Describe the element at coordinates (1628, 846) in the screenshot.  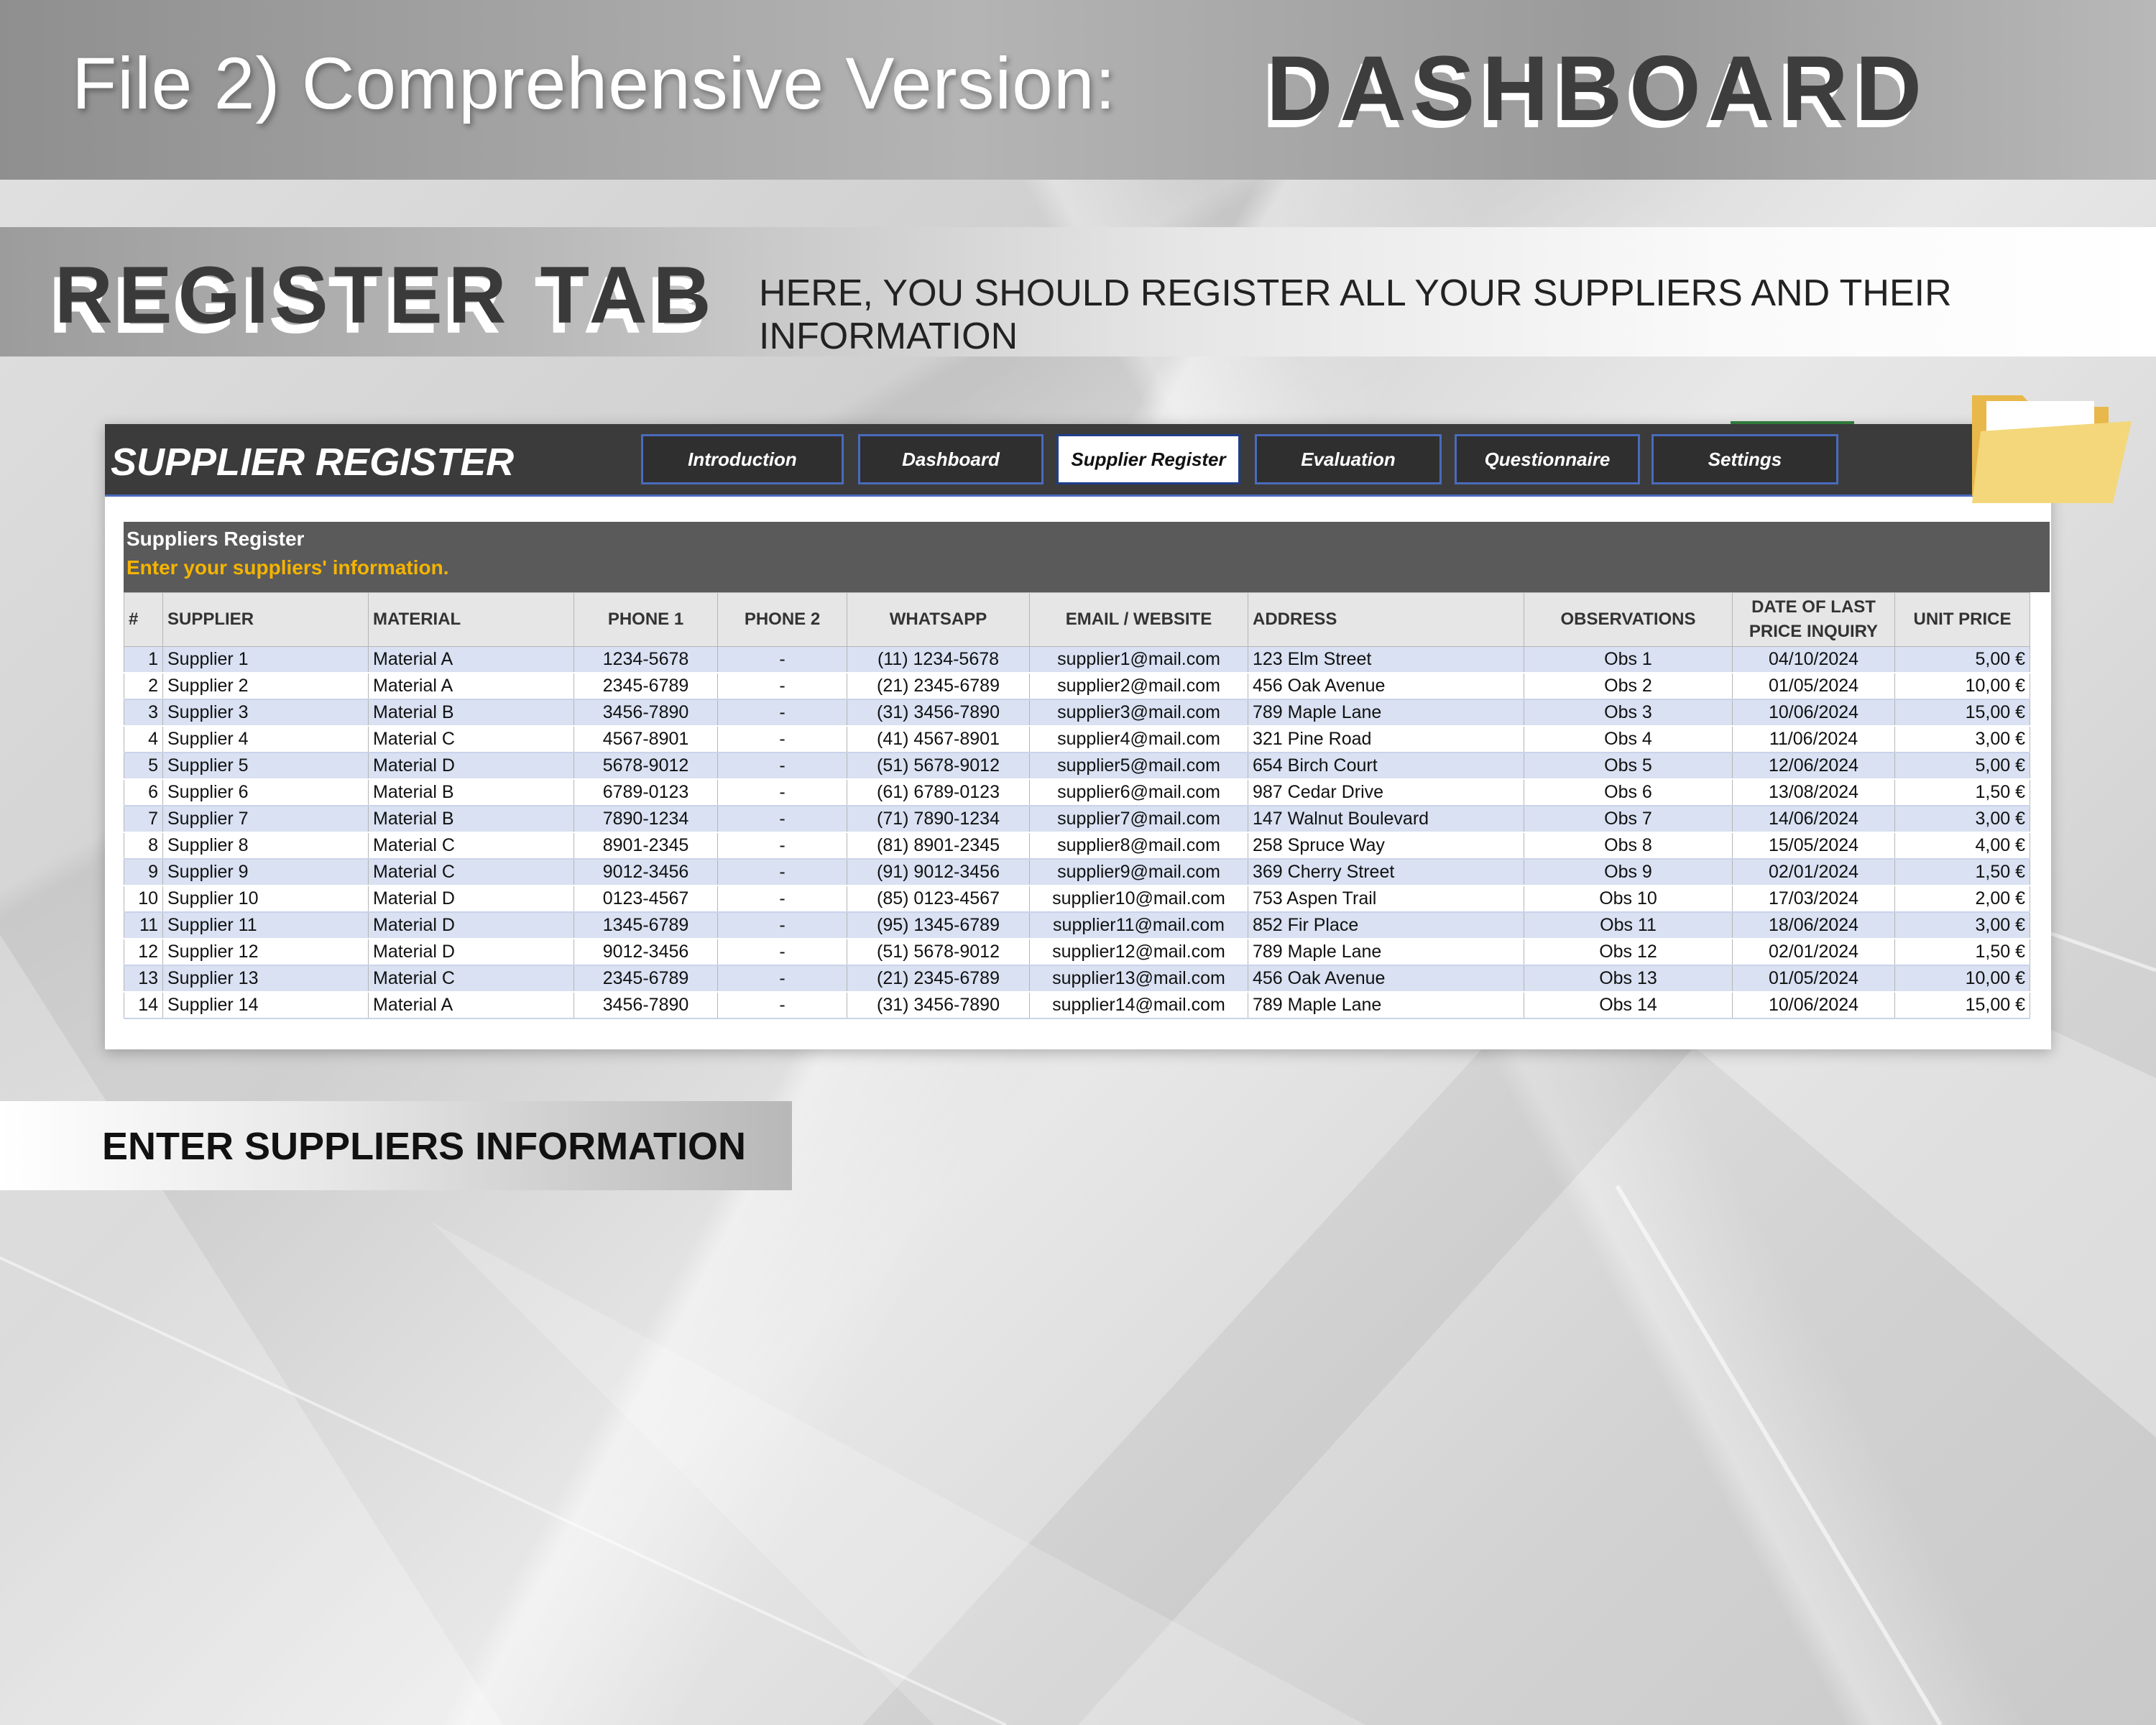
I see `table-cell: Obs 8` at that location.